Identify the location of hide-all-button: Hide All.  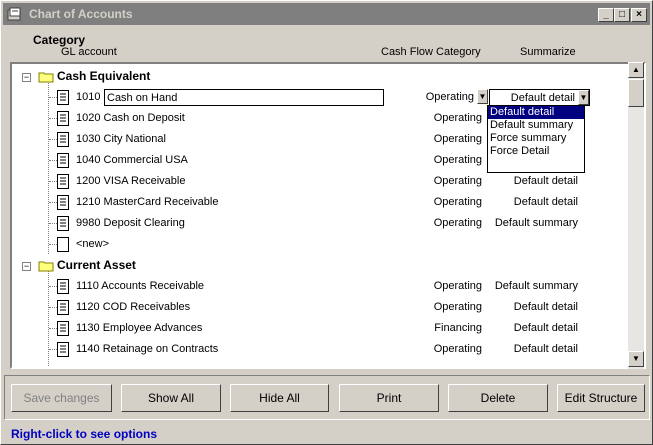
(279, 398).